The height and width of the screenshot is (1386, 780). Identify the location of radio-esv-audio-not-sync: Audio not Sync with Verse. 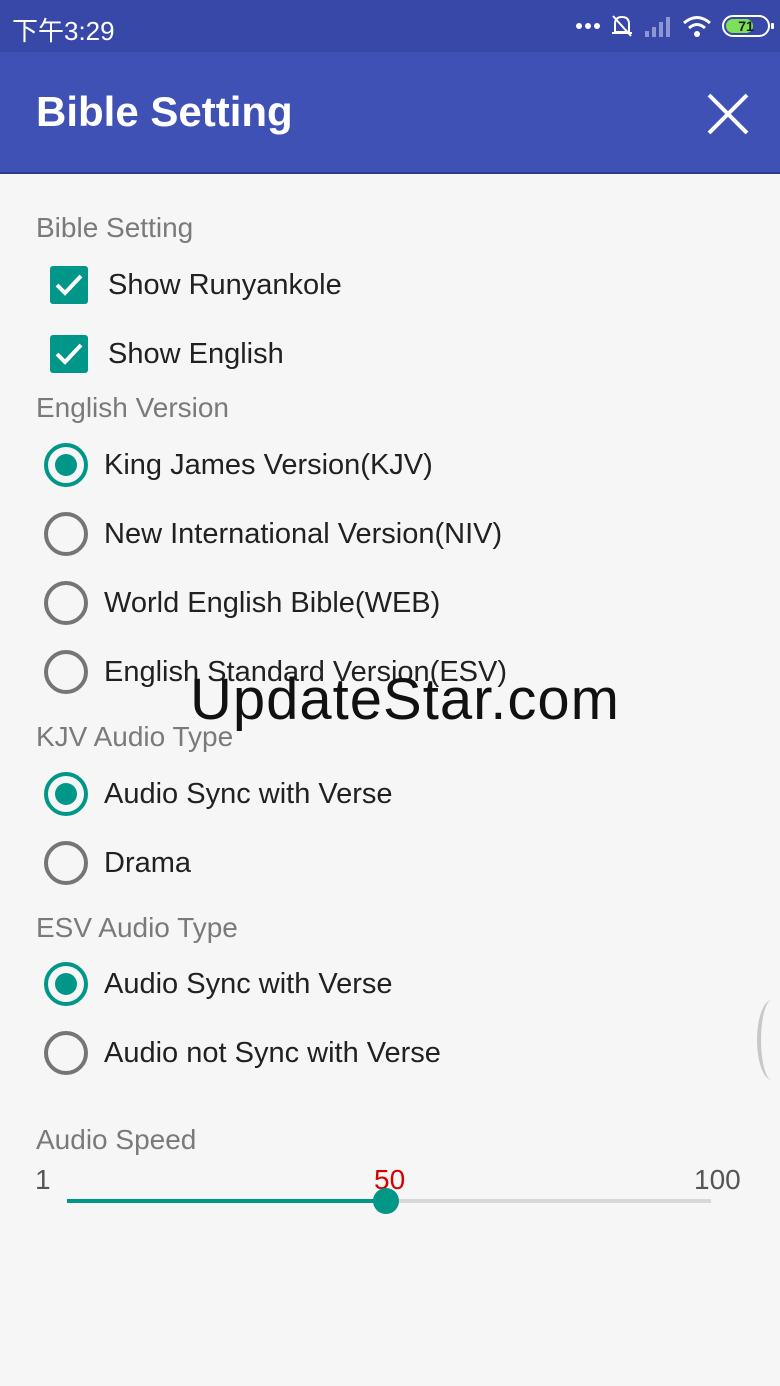
(242, 1053).